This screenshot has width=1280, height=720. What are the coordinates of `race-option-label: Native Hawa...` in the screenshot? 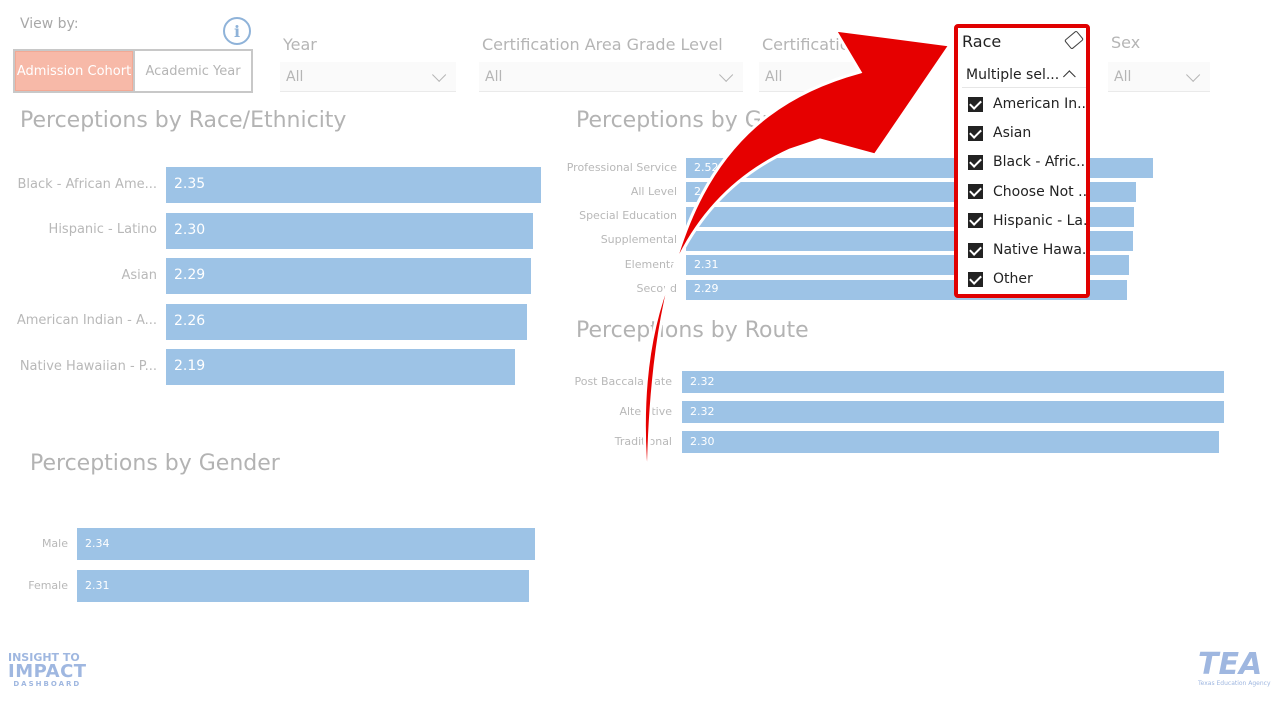 It's located at (1039, 250).